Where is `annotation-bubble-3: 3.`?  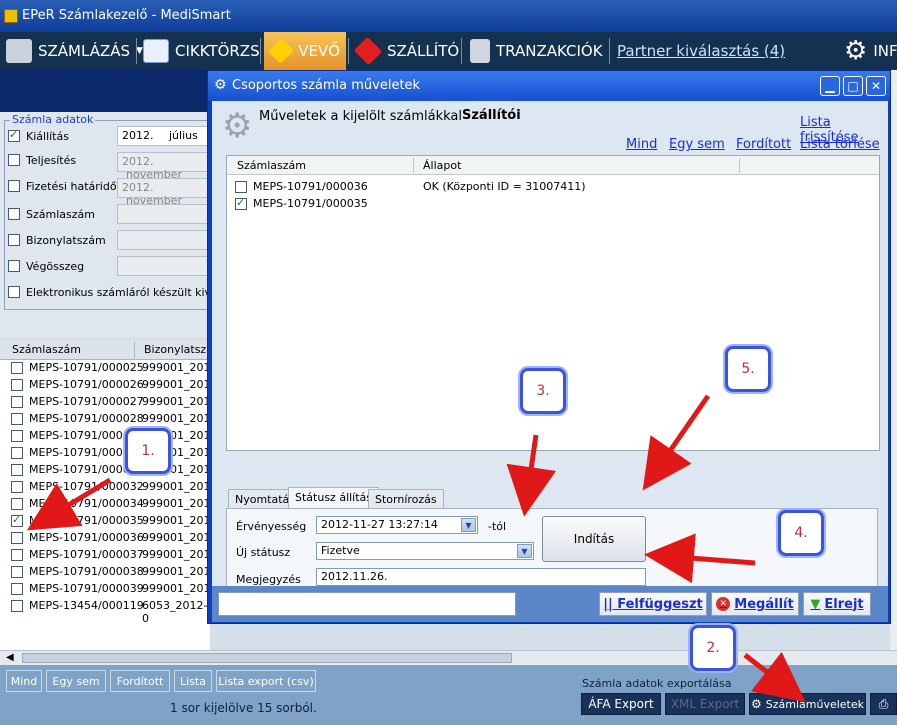
annotation-bubble-3: 3. is located at coordinates (543, 391).